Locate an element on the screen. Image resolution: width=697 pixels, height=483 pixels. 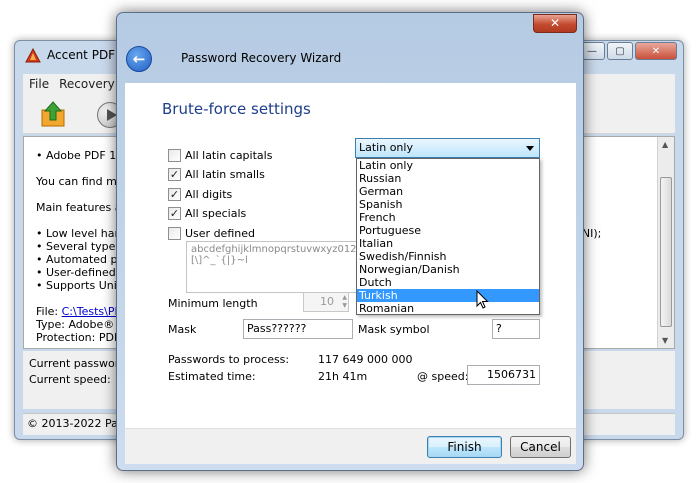
main-window-title: Accent PDF P is located at coordinates (87, 55).